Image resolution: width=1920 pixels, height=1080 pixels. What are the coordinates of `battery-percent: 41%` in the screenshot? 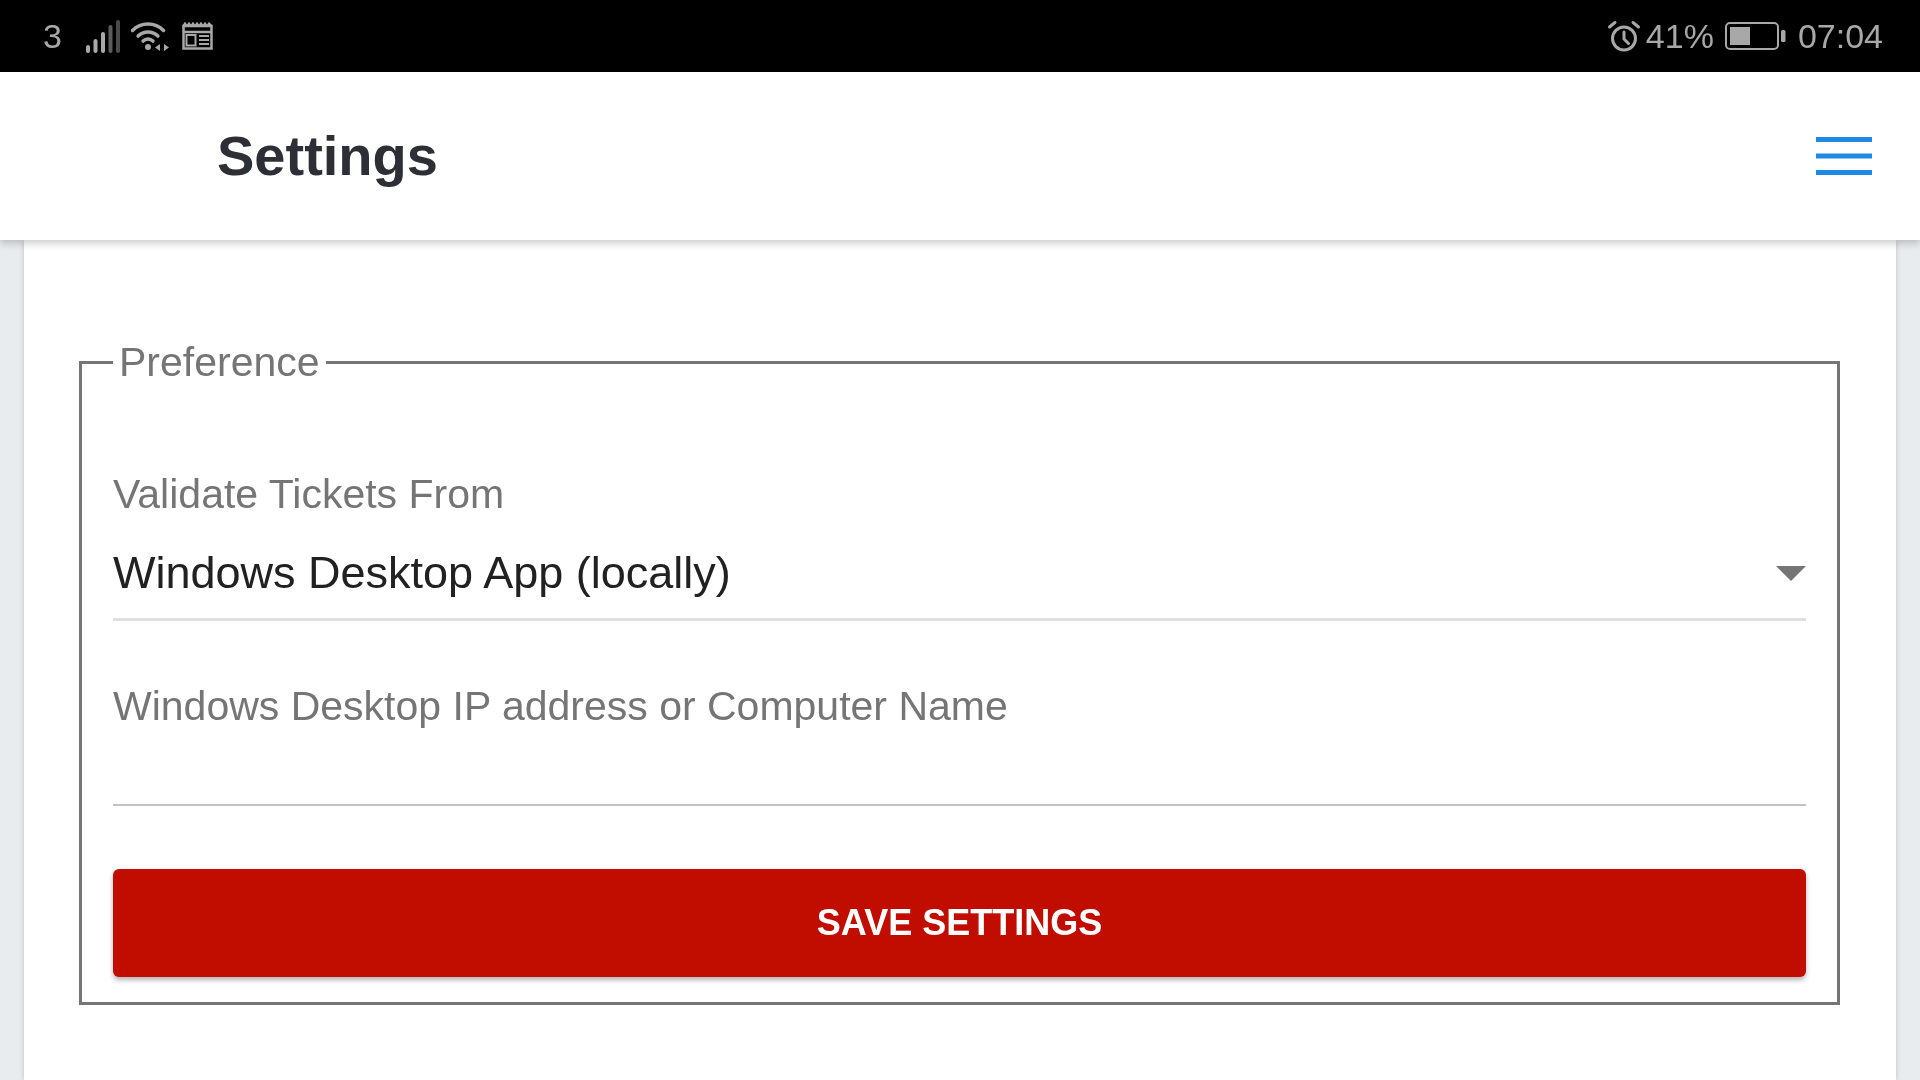 It's located at (1679, 36).